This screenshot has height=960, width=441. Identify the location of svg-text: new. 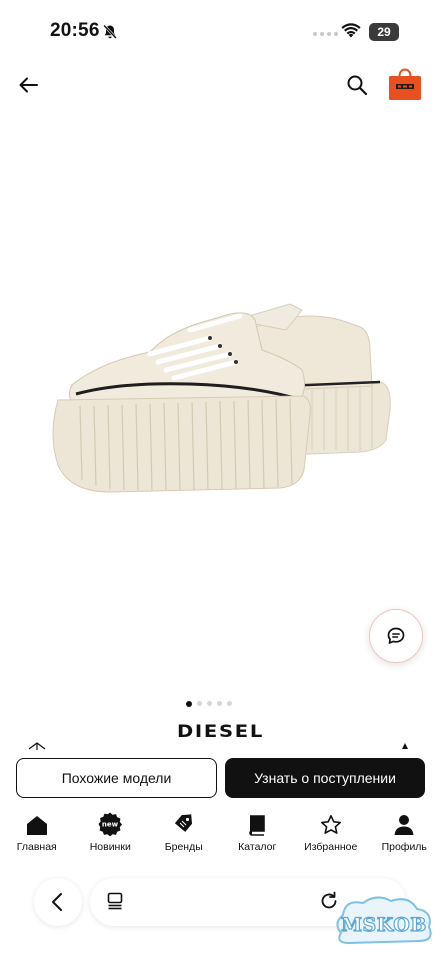
(110, 825).